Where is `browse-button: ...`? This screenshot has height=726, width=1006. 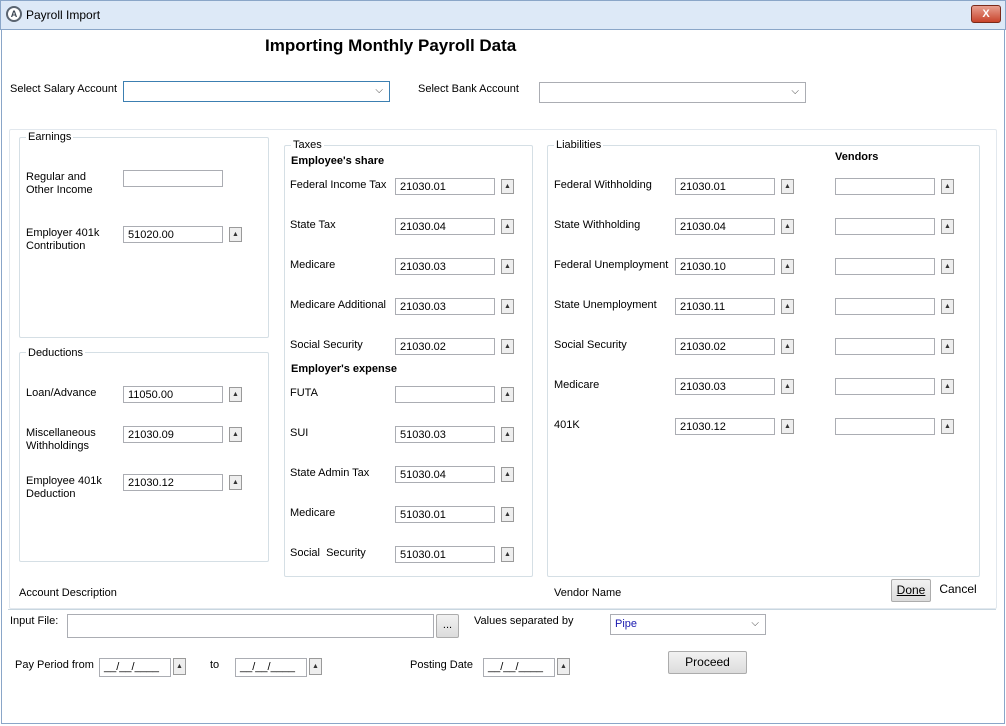
browse-button: ... is located at coordinates (447, 626).